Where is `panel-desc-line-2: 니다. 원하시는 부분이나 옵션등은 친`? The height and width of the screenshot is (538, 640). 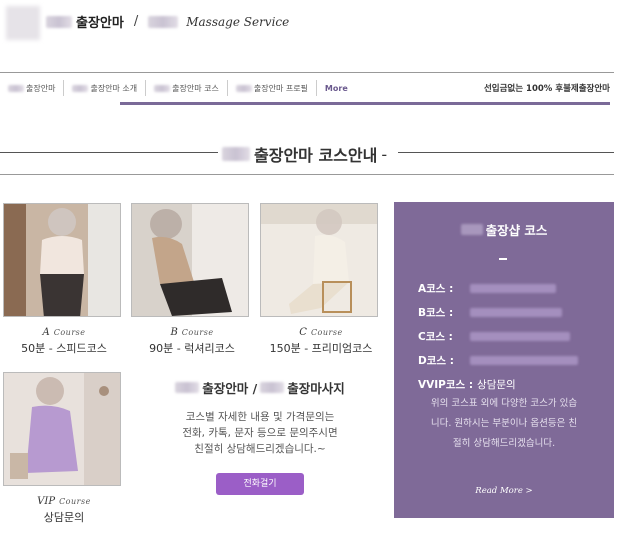 panel-desc-line-2: 니다. 원하시는 부분이나 옵션등은 친 is located at coordinates (504, 423).